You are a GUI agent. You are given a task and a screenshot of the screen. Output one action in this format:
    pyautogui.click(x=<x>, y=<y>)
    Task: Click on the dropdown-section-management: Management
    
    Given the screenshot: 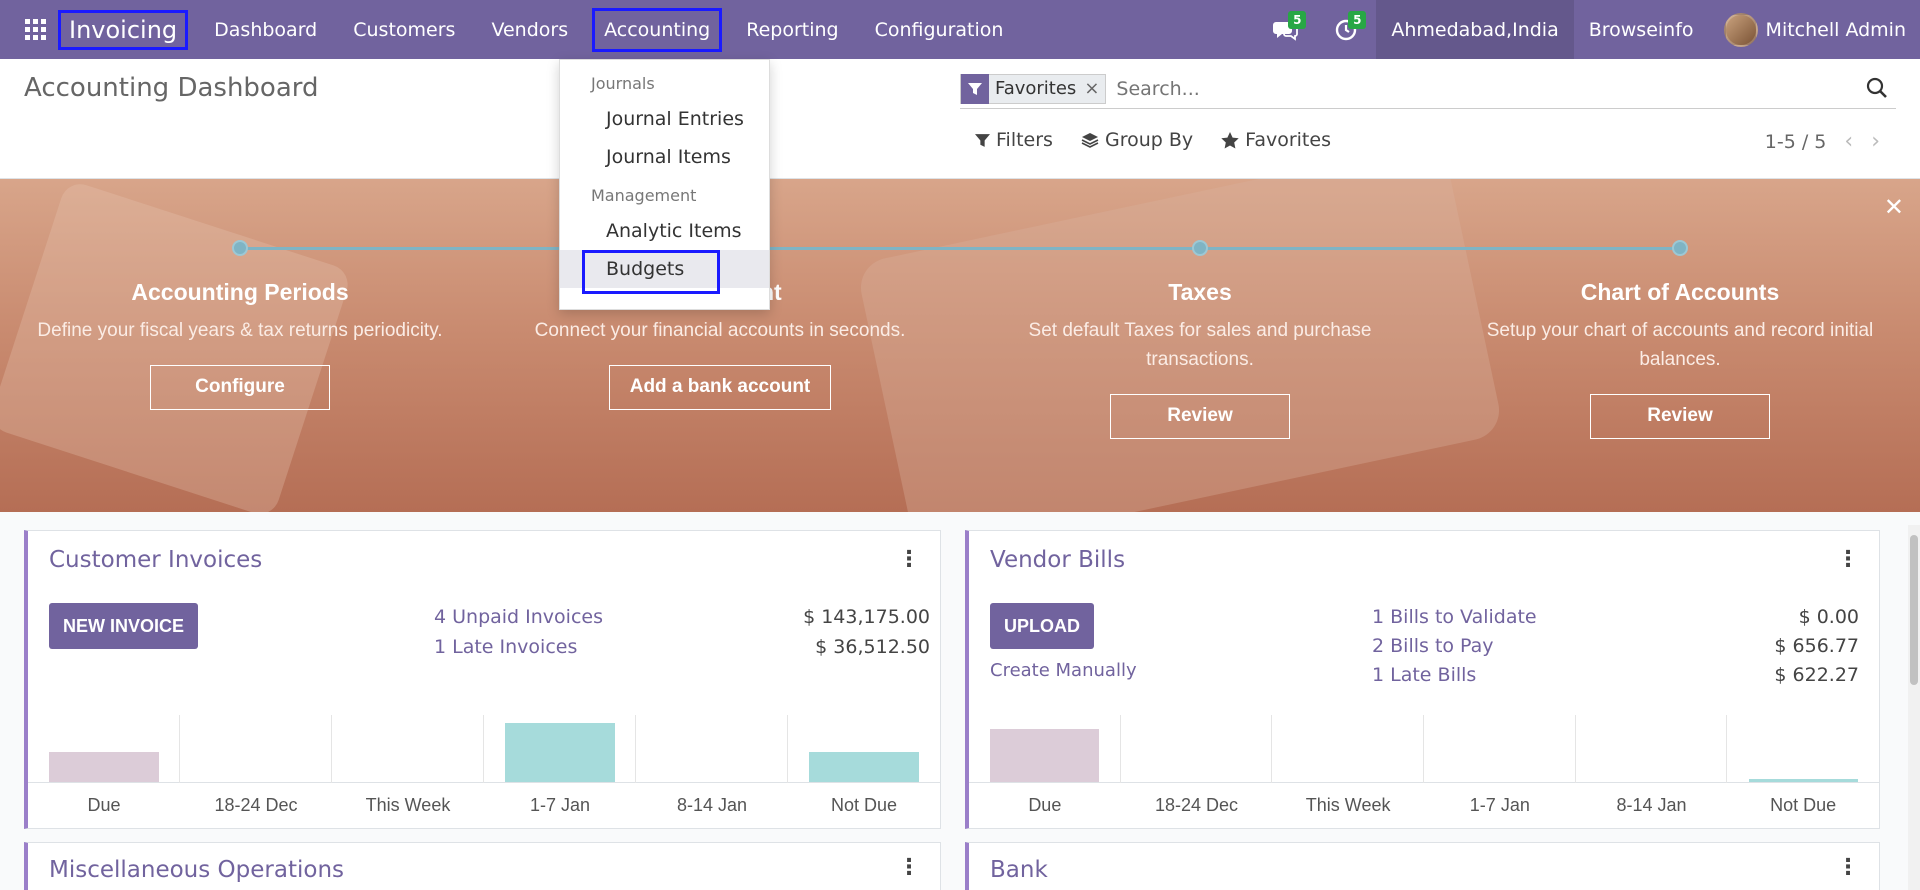 What is the action you would take?
    pyautogui.click(x=644, y=195)
    